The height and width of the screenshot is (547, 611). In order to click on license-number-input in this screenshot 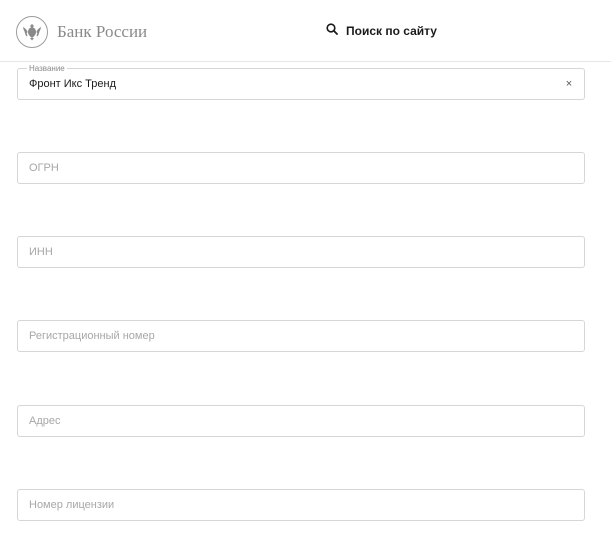, I will do `click(301, 505)`.